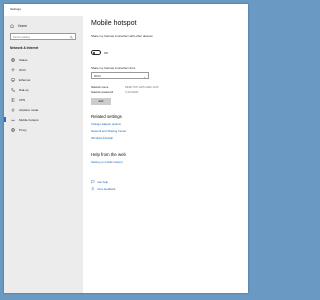 Image resolution: width=320 pixels, height=300 pixels. I want to click on share-from-label: Share my Internet connection from, so click(113, 68).